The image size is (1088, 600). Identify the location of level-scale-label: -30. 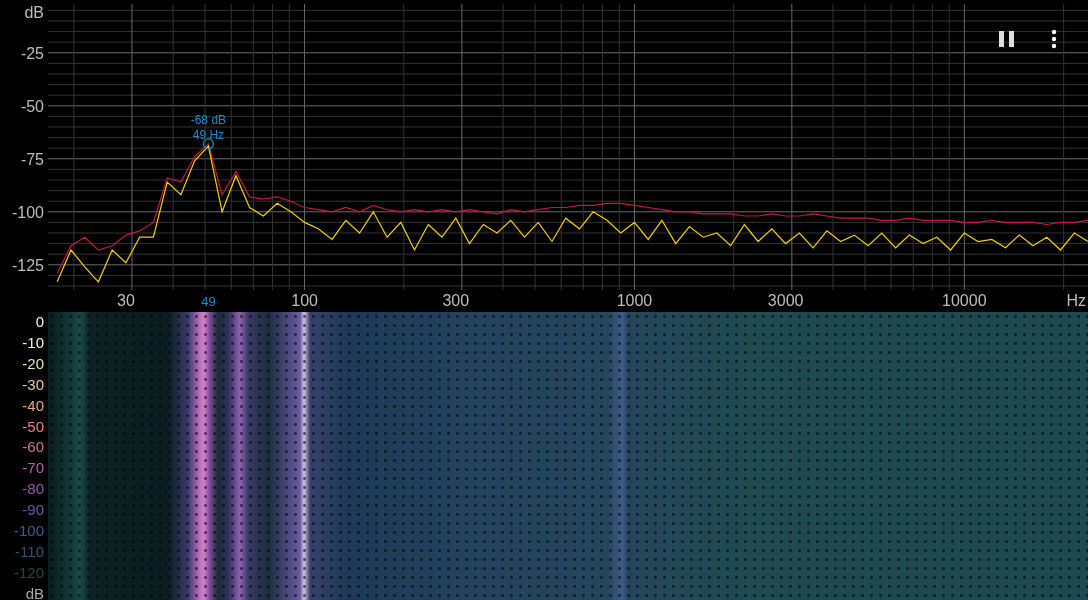
(33, 384).